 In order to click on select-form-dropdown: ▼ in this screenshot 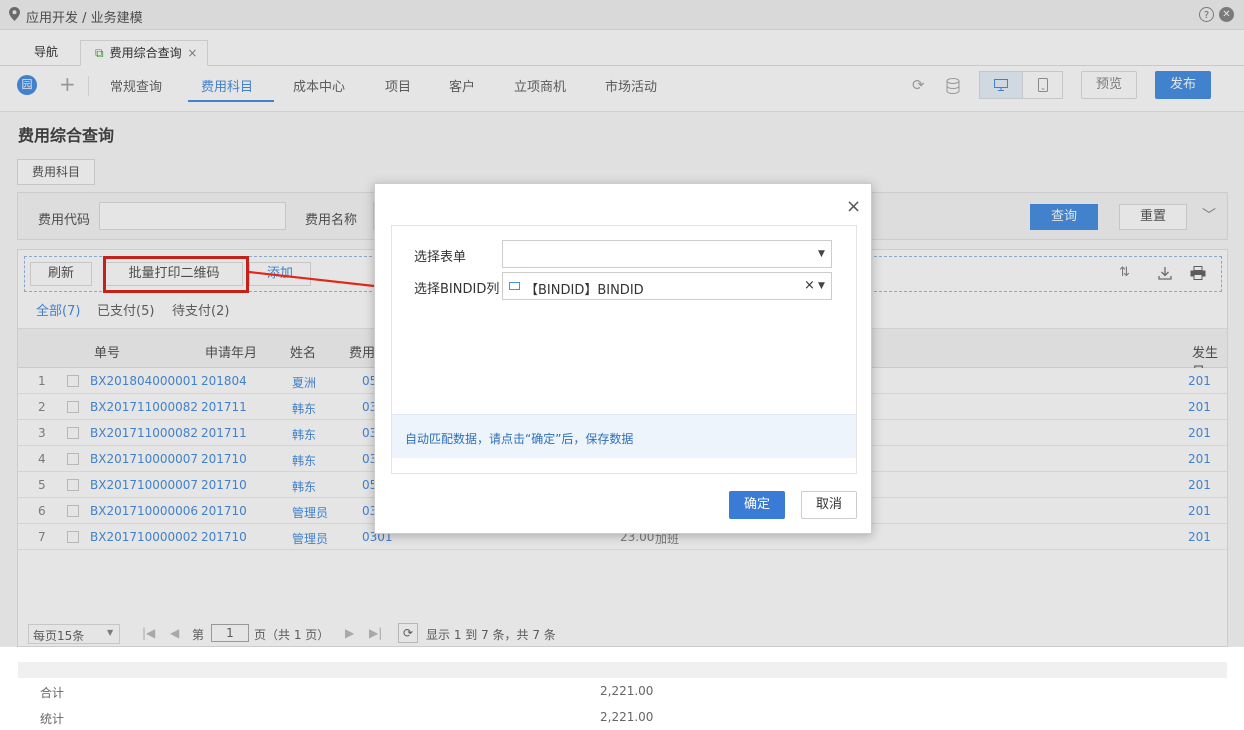, I will do `click(667, 254)`.